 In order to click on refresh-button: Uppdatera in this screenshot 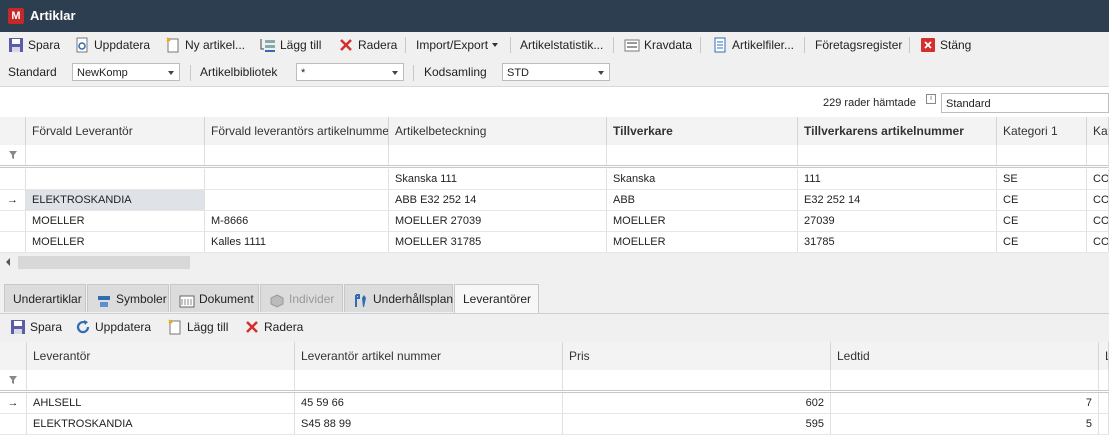, I will do `click(112, 45)`.